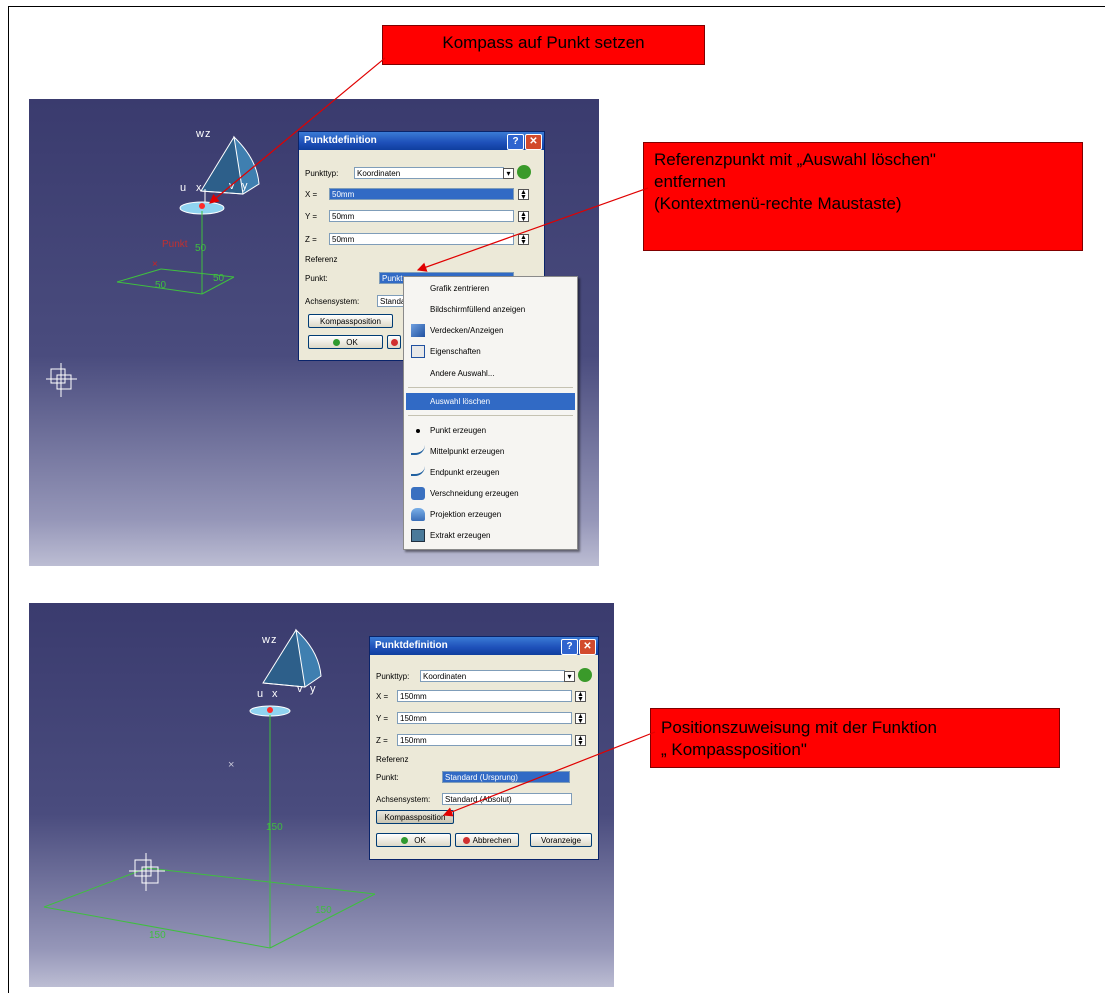 Image resolution: width=1105 pixels, height=993 pixels. I want to click on y-value: 150mm, so click(413, 718).